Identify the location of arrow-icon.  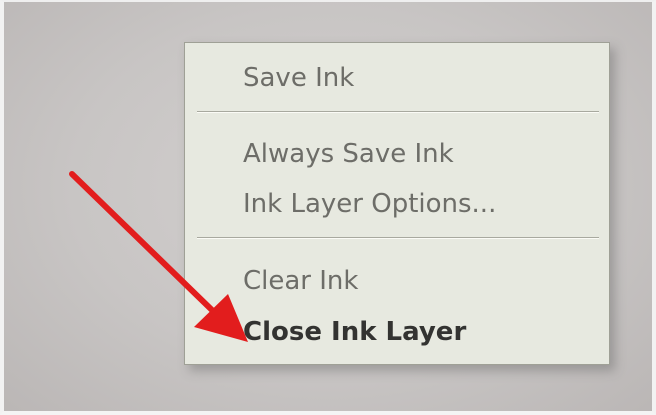
(158, 256).